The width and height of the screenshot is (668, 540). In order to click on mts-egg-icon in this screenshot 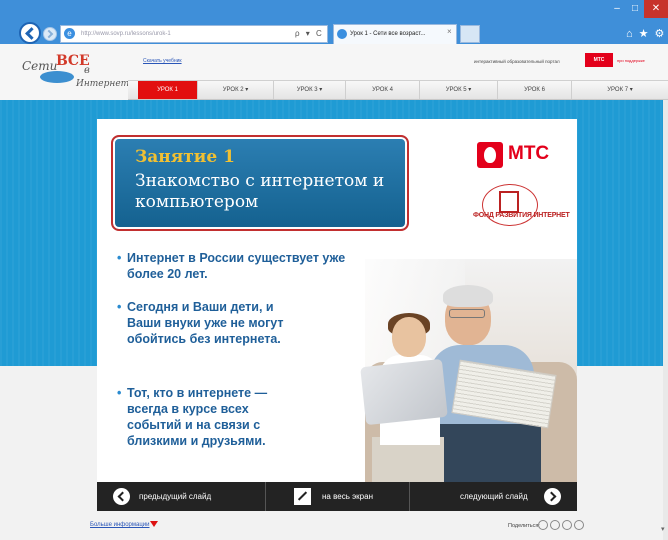, I will do `click(490, 155)`.